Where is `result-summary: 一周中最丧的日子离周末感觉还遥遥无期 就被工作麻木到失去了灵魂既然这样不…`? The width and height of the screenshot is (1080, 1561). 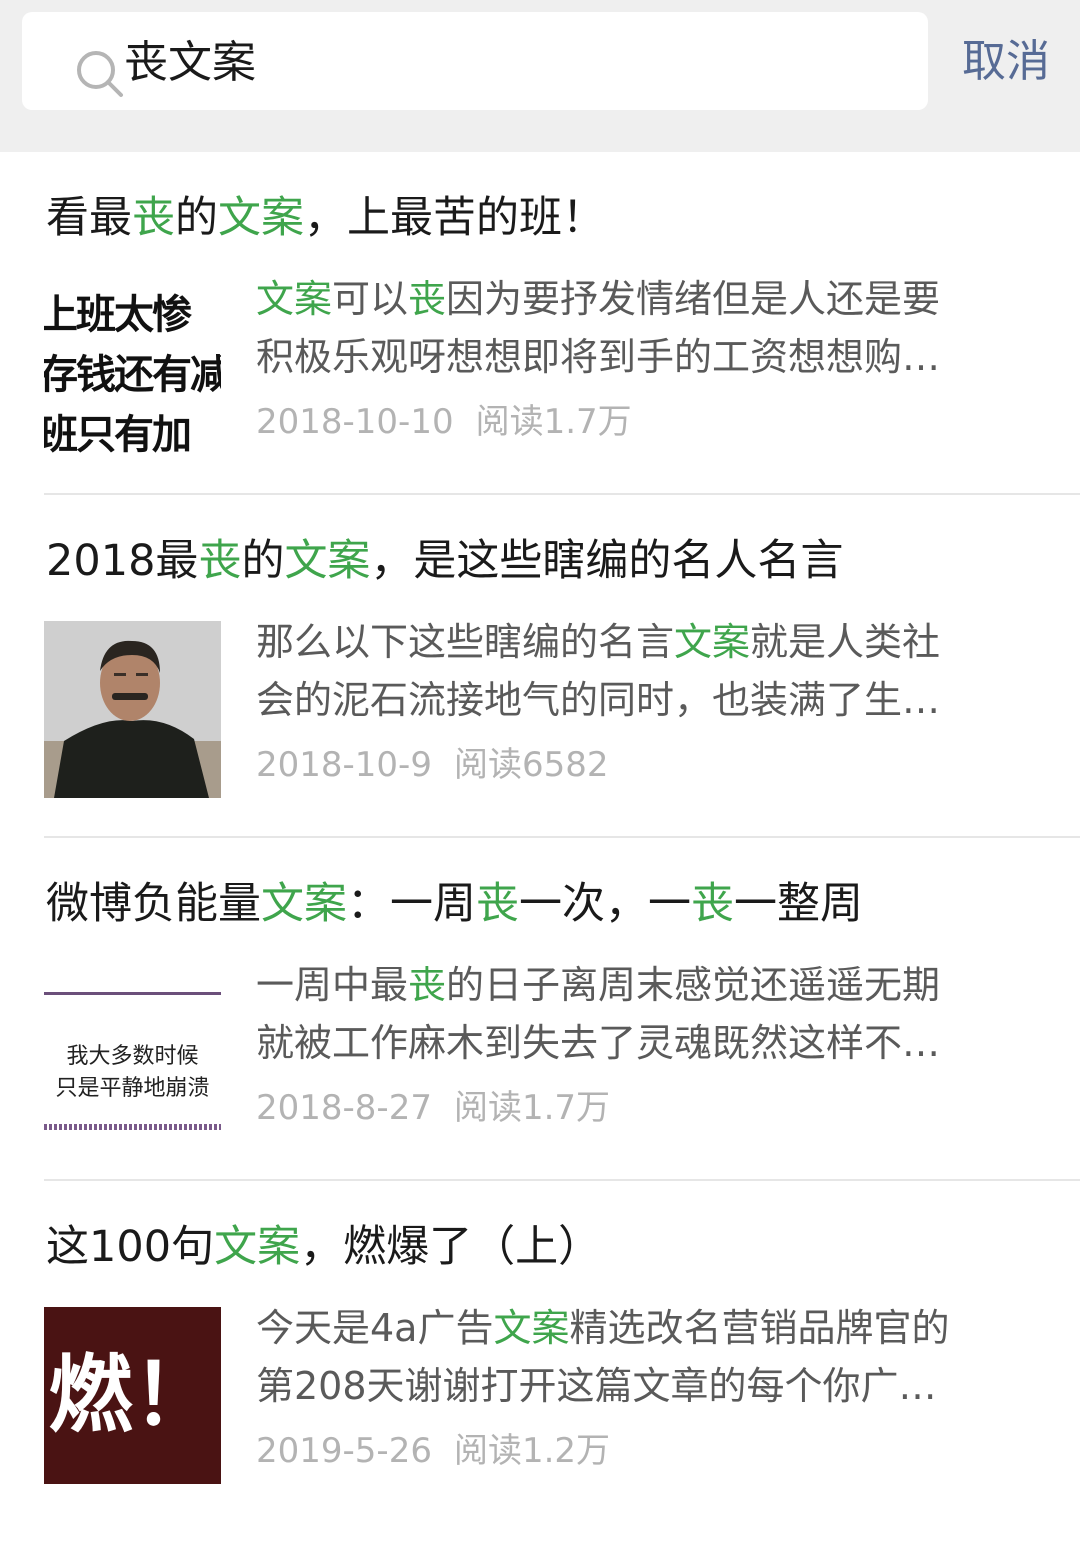
result-summary: 一周中最丧的日子离周末感觉还遥遥无期 就被工作麻木到失去了灵魂既然这样不… is located at coordinates (598, 1014).